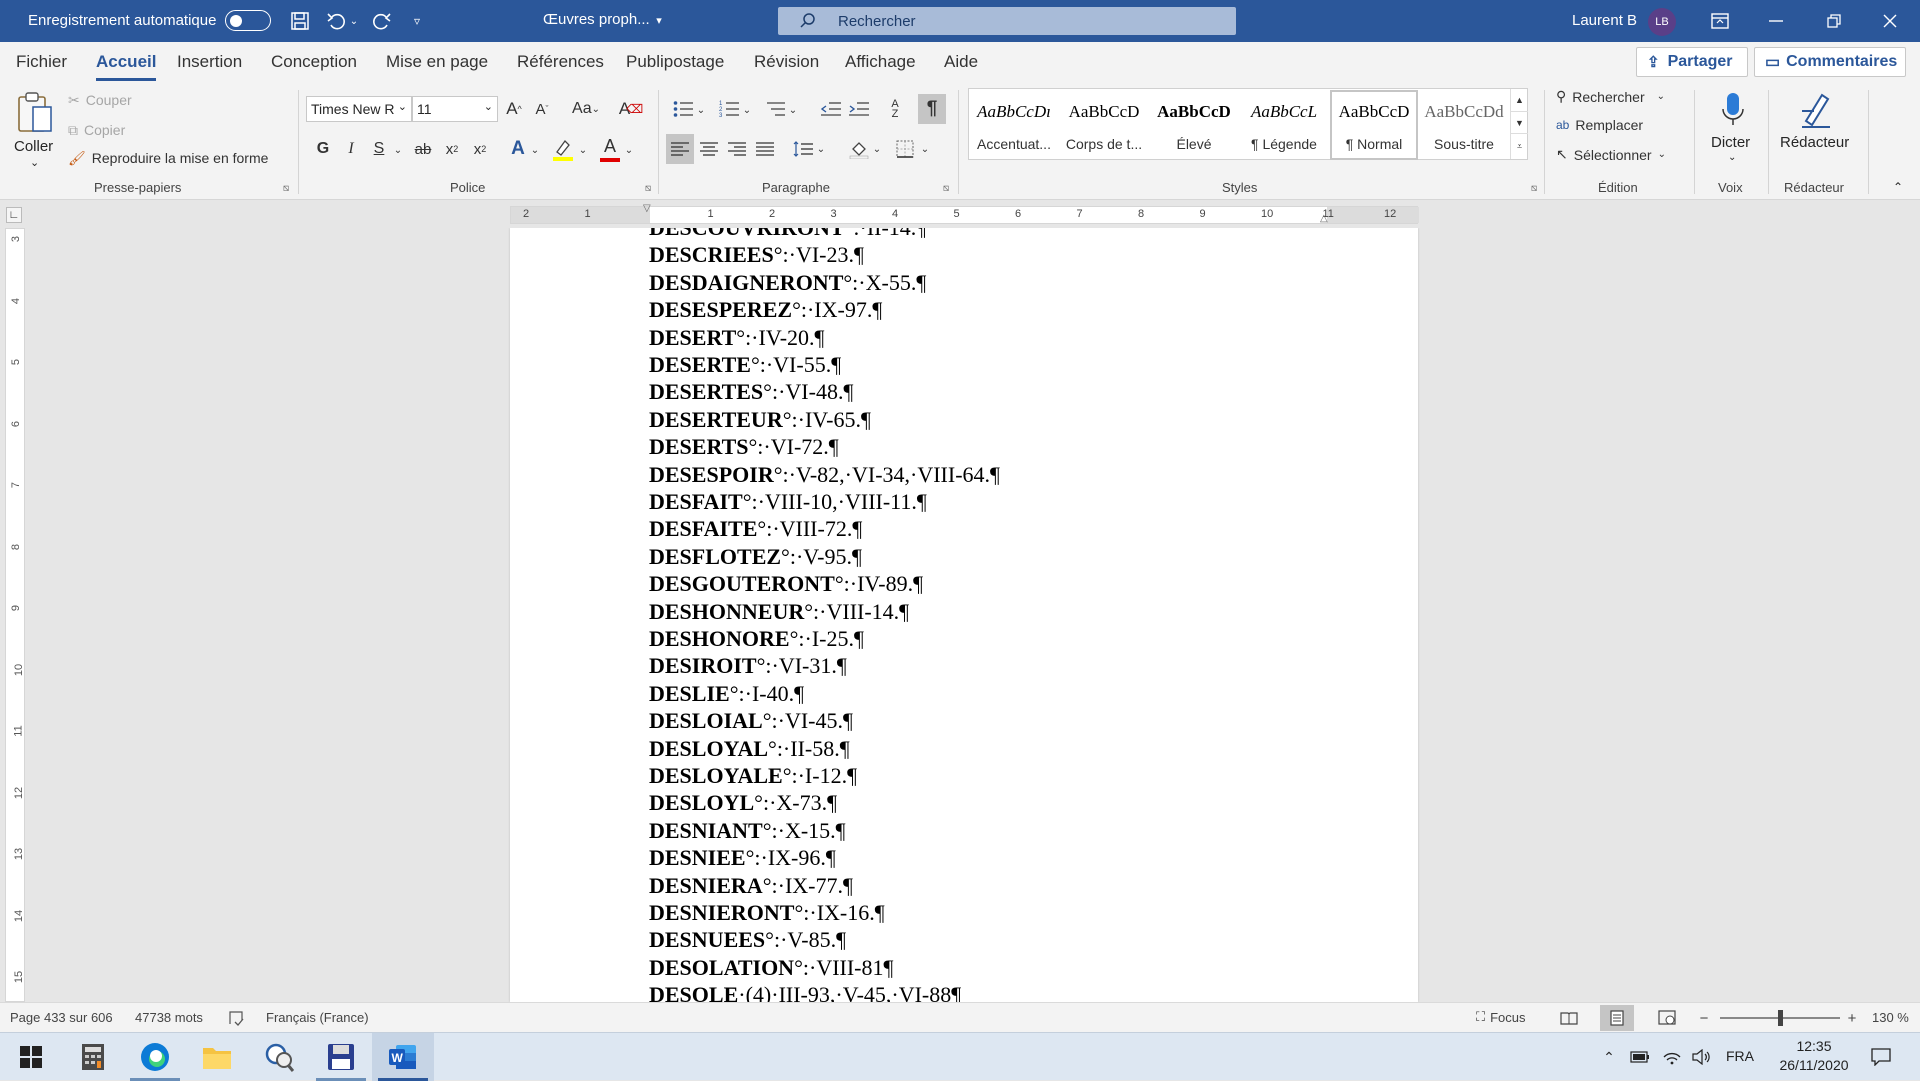  Describe the element at coordinates (905, 149) in the screenshot. I see `borders-icon` at that location.